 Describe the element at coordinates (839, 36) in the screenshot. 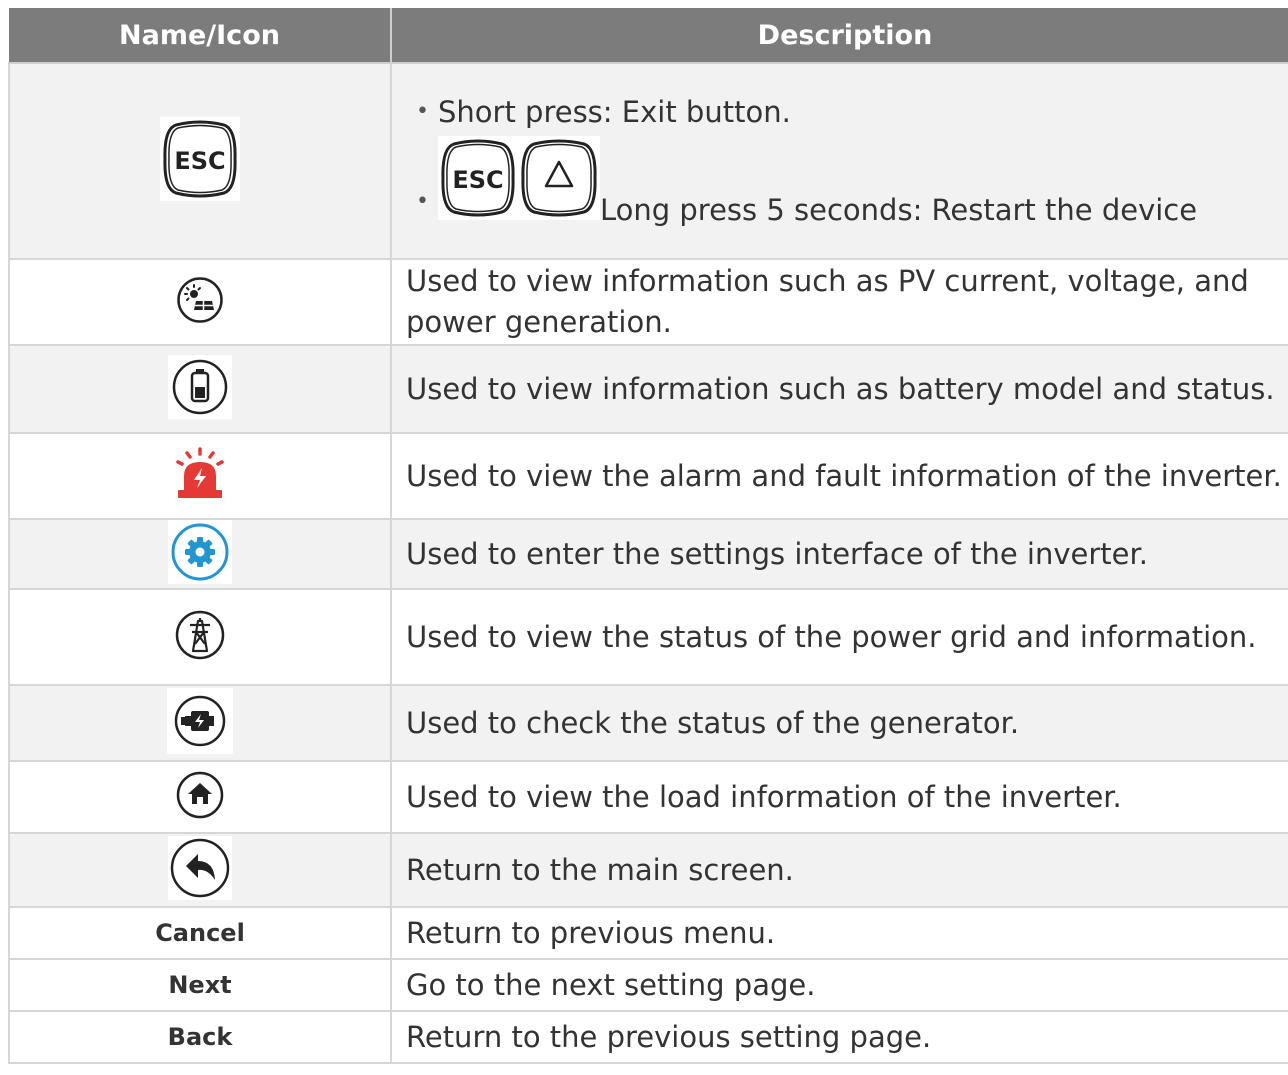

I see `header-description: Description` at that location.